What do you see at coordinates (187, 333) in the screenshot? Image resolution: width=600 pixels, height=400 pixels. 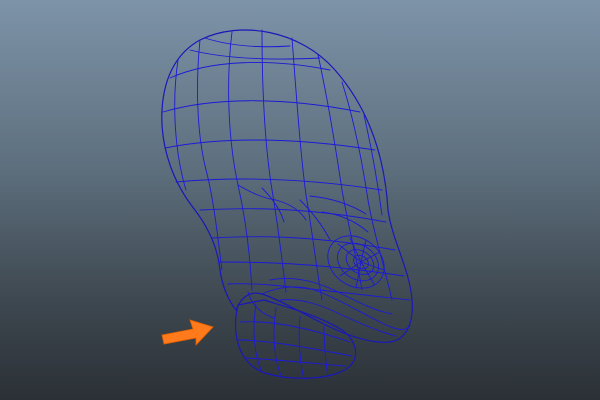 I see `arrow-right-icon` at bounding box center [187, 333].